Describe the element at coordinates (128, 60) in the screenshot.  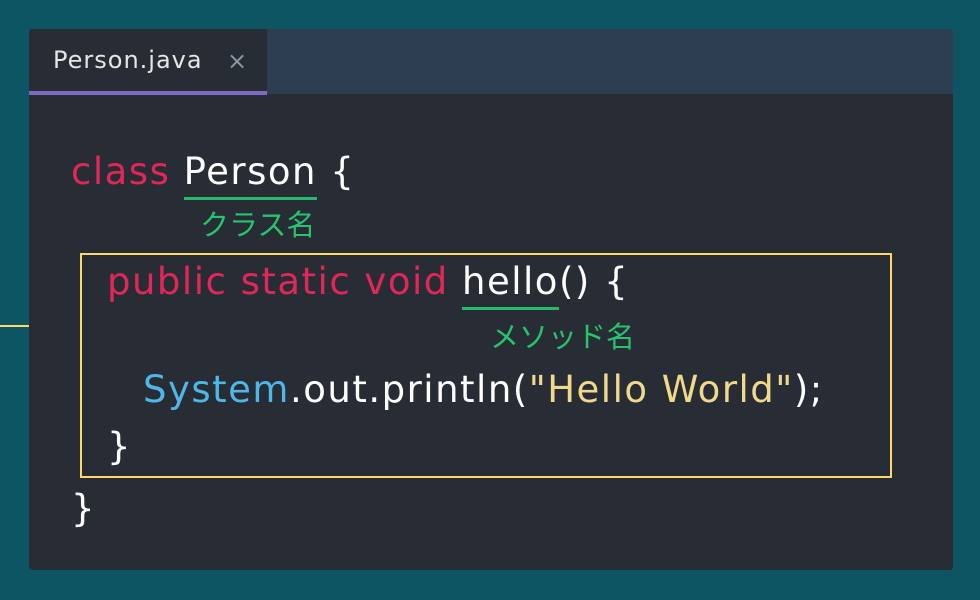
I see `tab-label: Person.java` at that location.